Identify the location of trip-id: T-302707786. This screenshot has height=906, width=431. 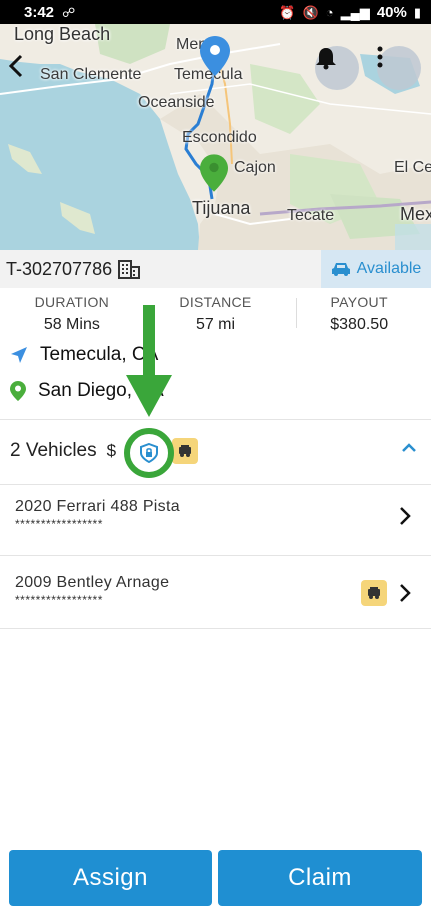
(70, 269).